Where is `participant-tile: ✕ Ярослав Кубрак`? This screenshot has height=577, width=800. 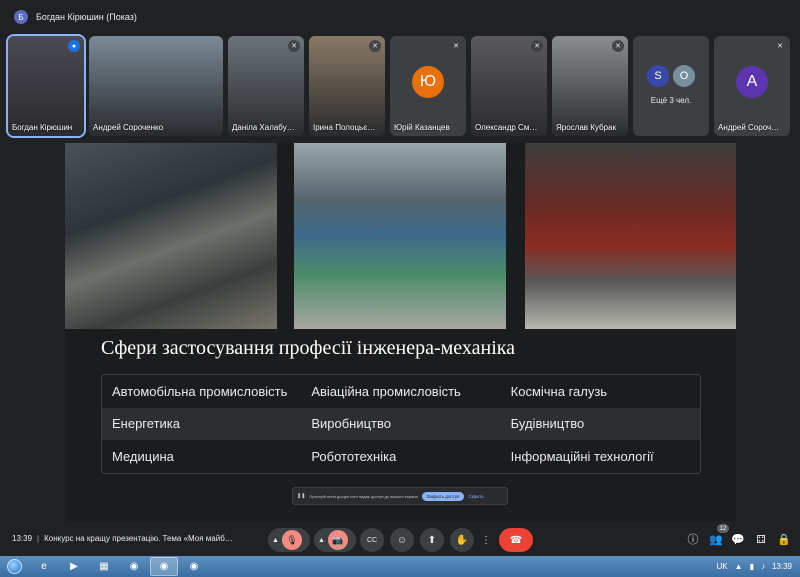 participant-tile: ✕ Ярослав Кубрак is located at coordinates (590, 86).